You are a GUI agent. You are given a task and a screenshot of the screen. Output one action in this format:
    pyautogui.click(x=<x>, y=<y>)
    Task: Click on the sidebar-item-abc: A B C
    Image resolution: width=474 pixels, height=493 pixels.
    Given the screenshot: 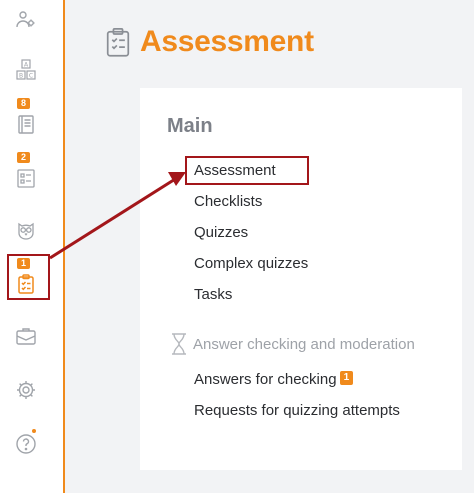 What is the action you would take?
    pyautogui.click(x=26, y=70)
    